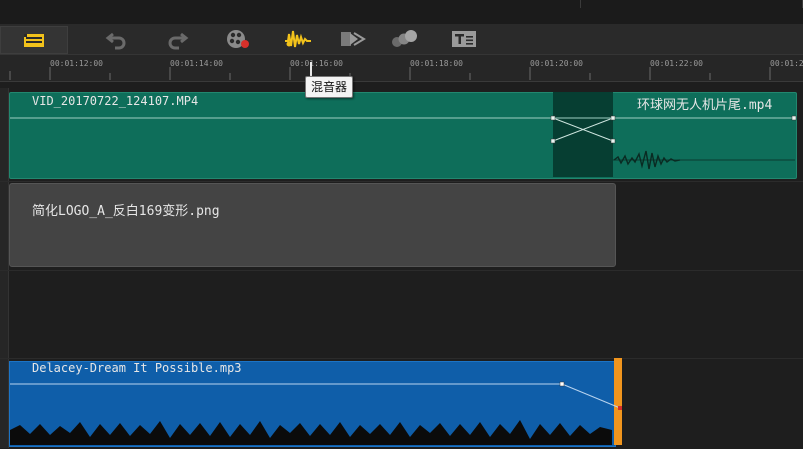 The height and width of the screenshot is (449, 803). I want to click on audio-mixer-button, so click(298, 39).